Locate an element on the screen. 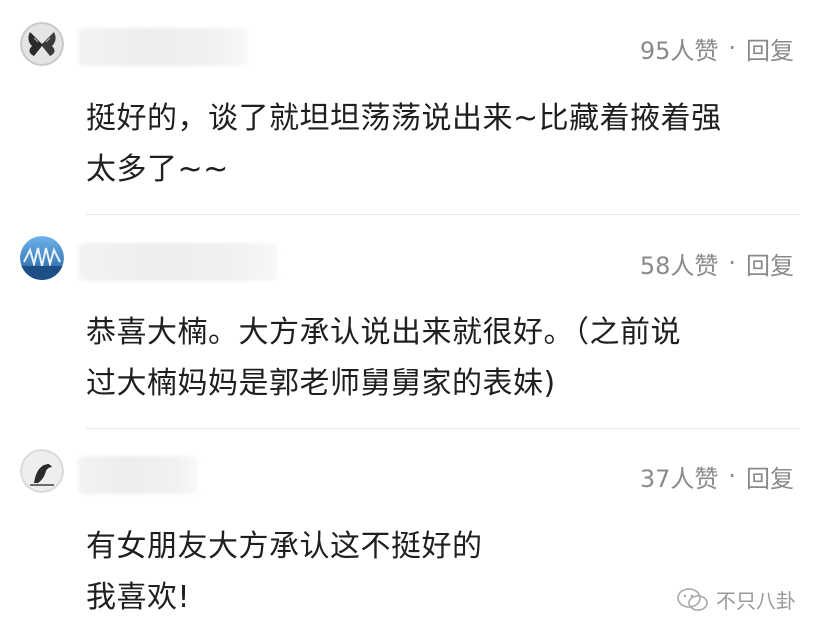 Image resolution: width=818 pixels, height=634 pixels. butterfly-avatar-icon is located at coordinates (42, 44).